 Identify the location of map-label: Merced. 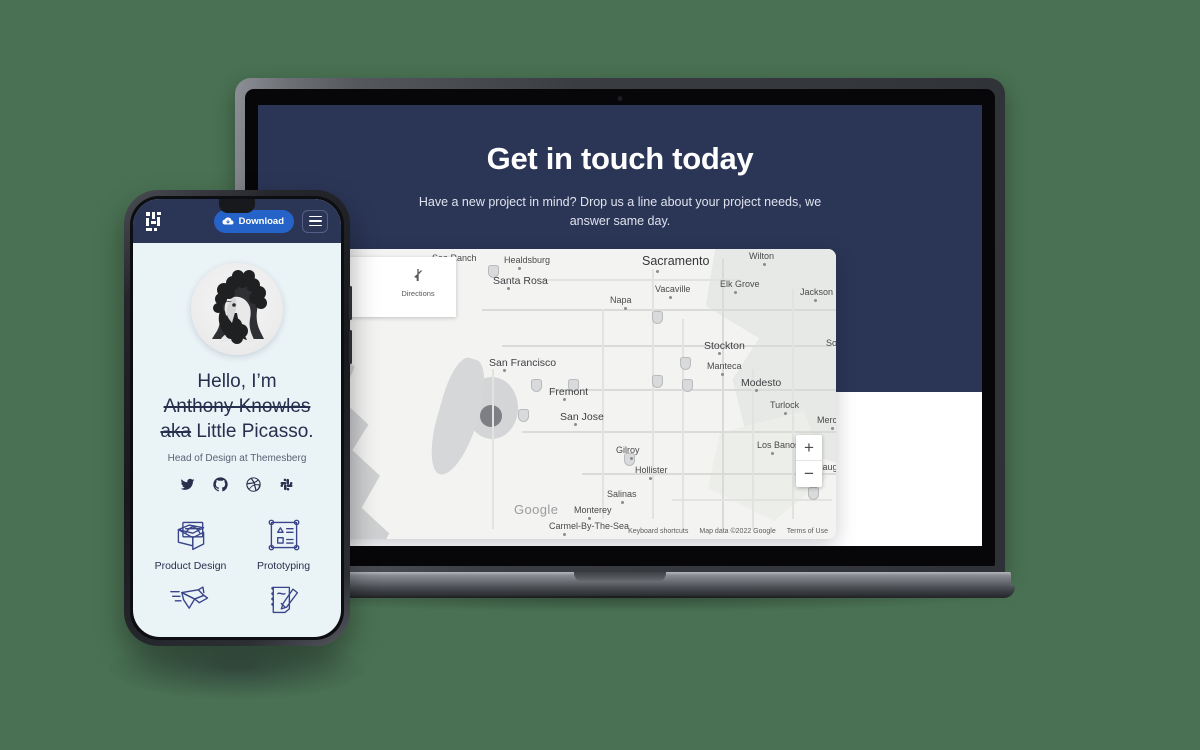
(826, 420).